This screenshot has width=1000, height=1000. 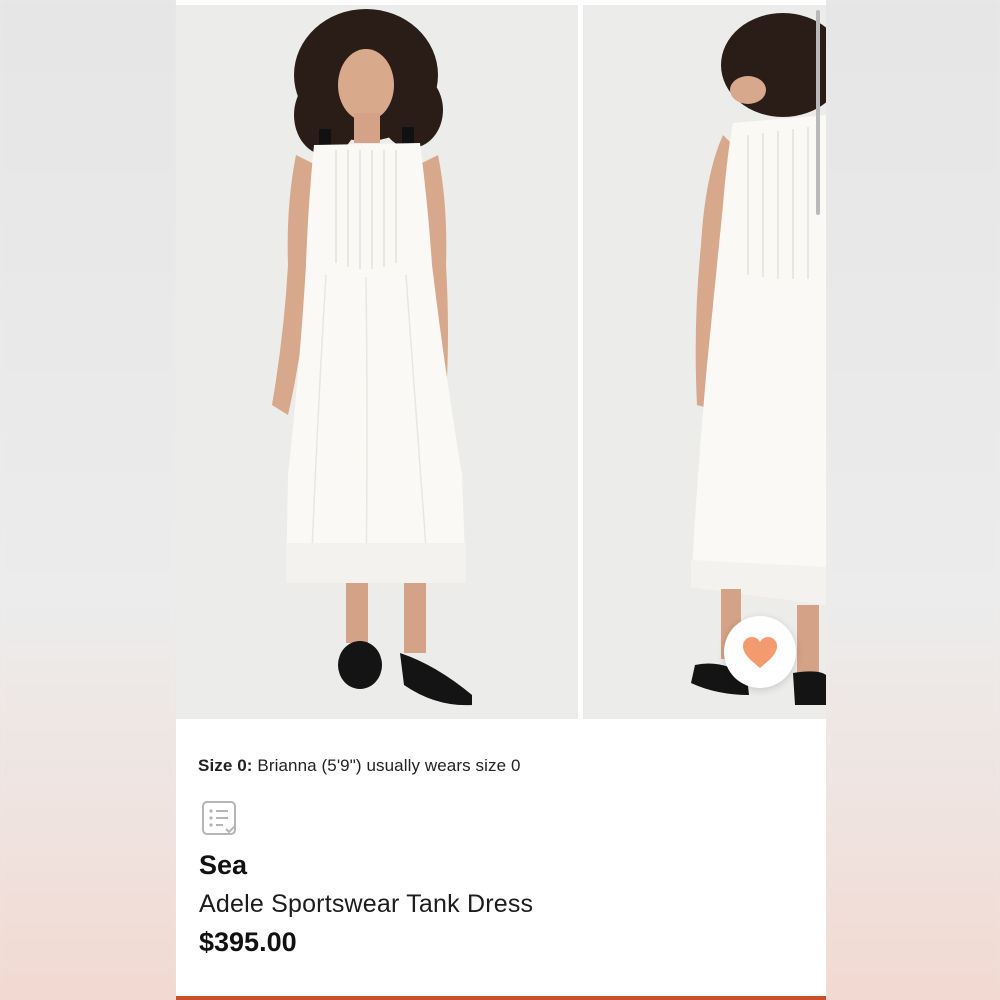 I want to click on size-label: Size 0:, so click(x=225, y=765).